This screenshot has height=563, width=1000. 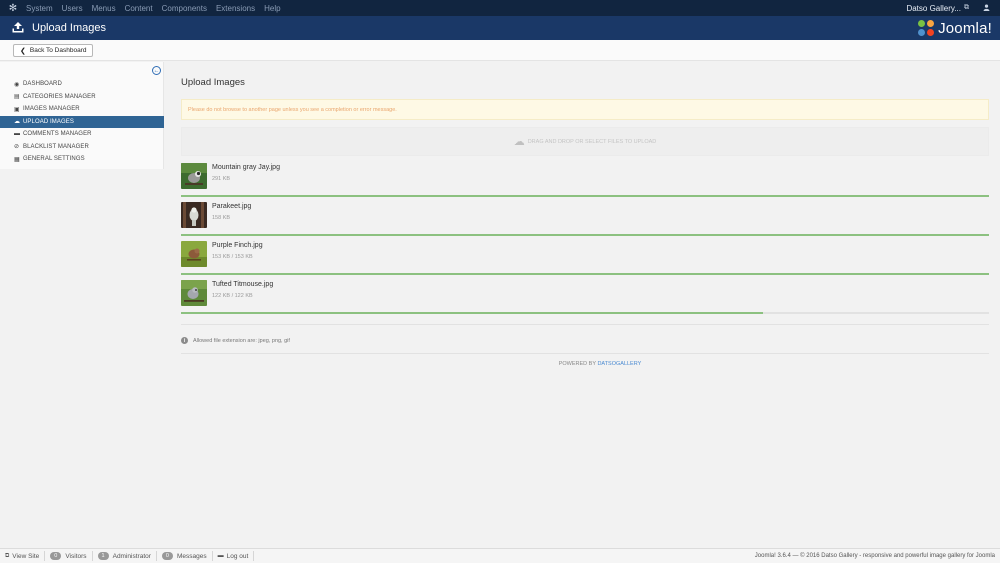 I want to click on back-to-dashboard-button: ❮ Back To Dashboard, so click(x=53, y=50).